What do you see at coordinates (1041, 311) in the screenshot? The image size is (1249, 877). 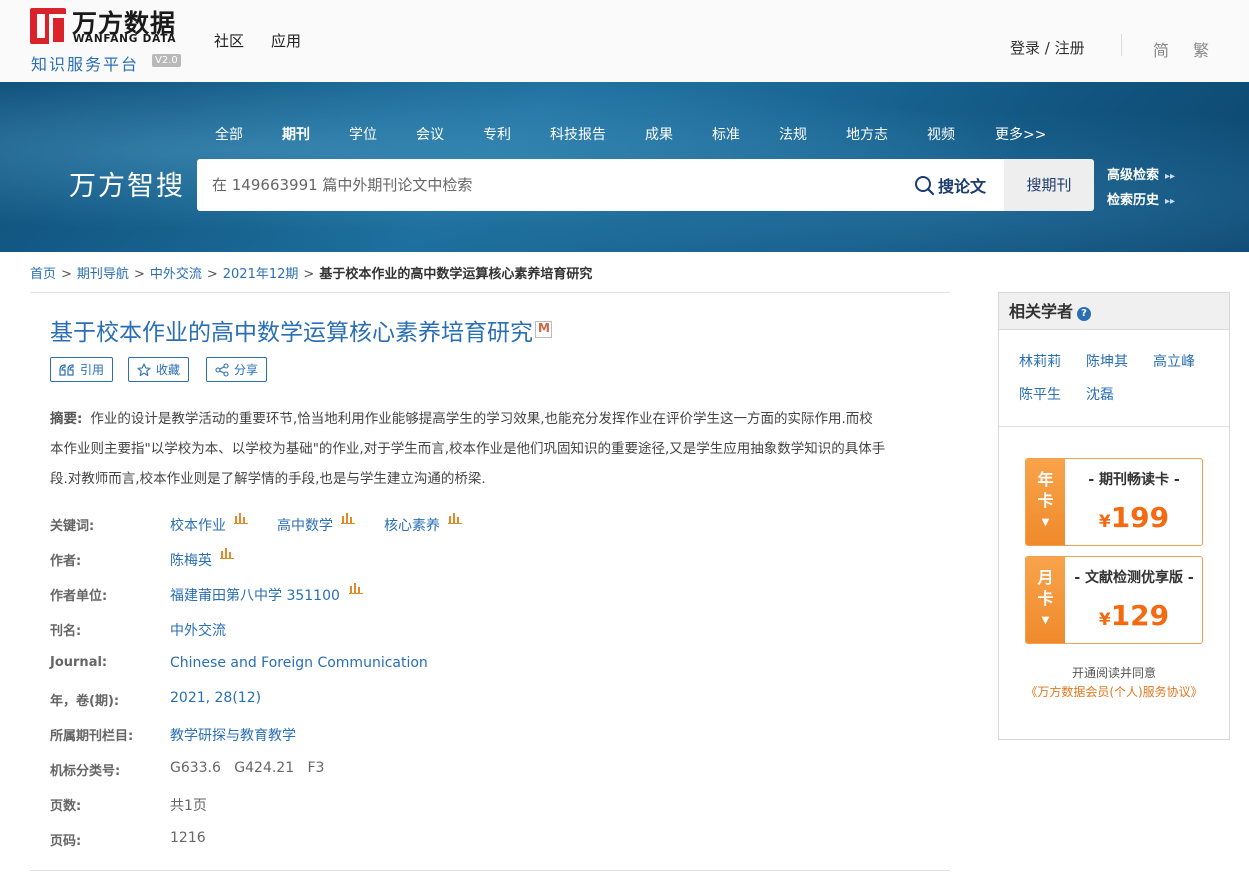 I see `panel-title: 相关学者` at bounding box center [1041, 311].